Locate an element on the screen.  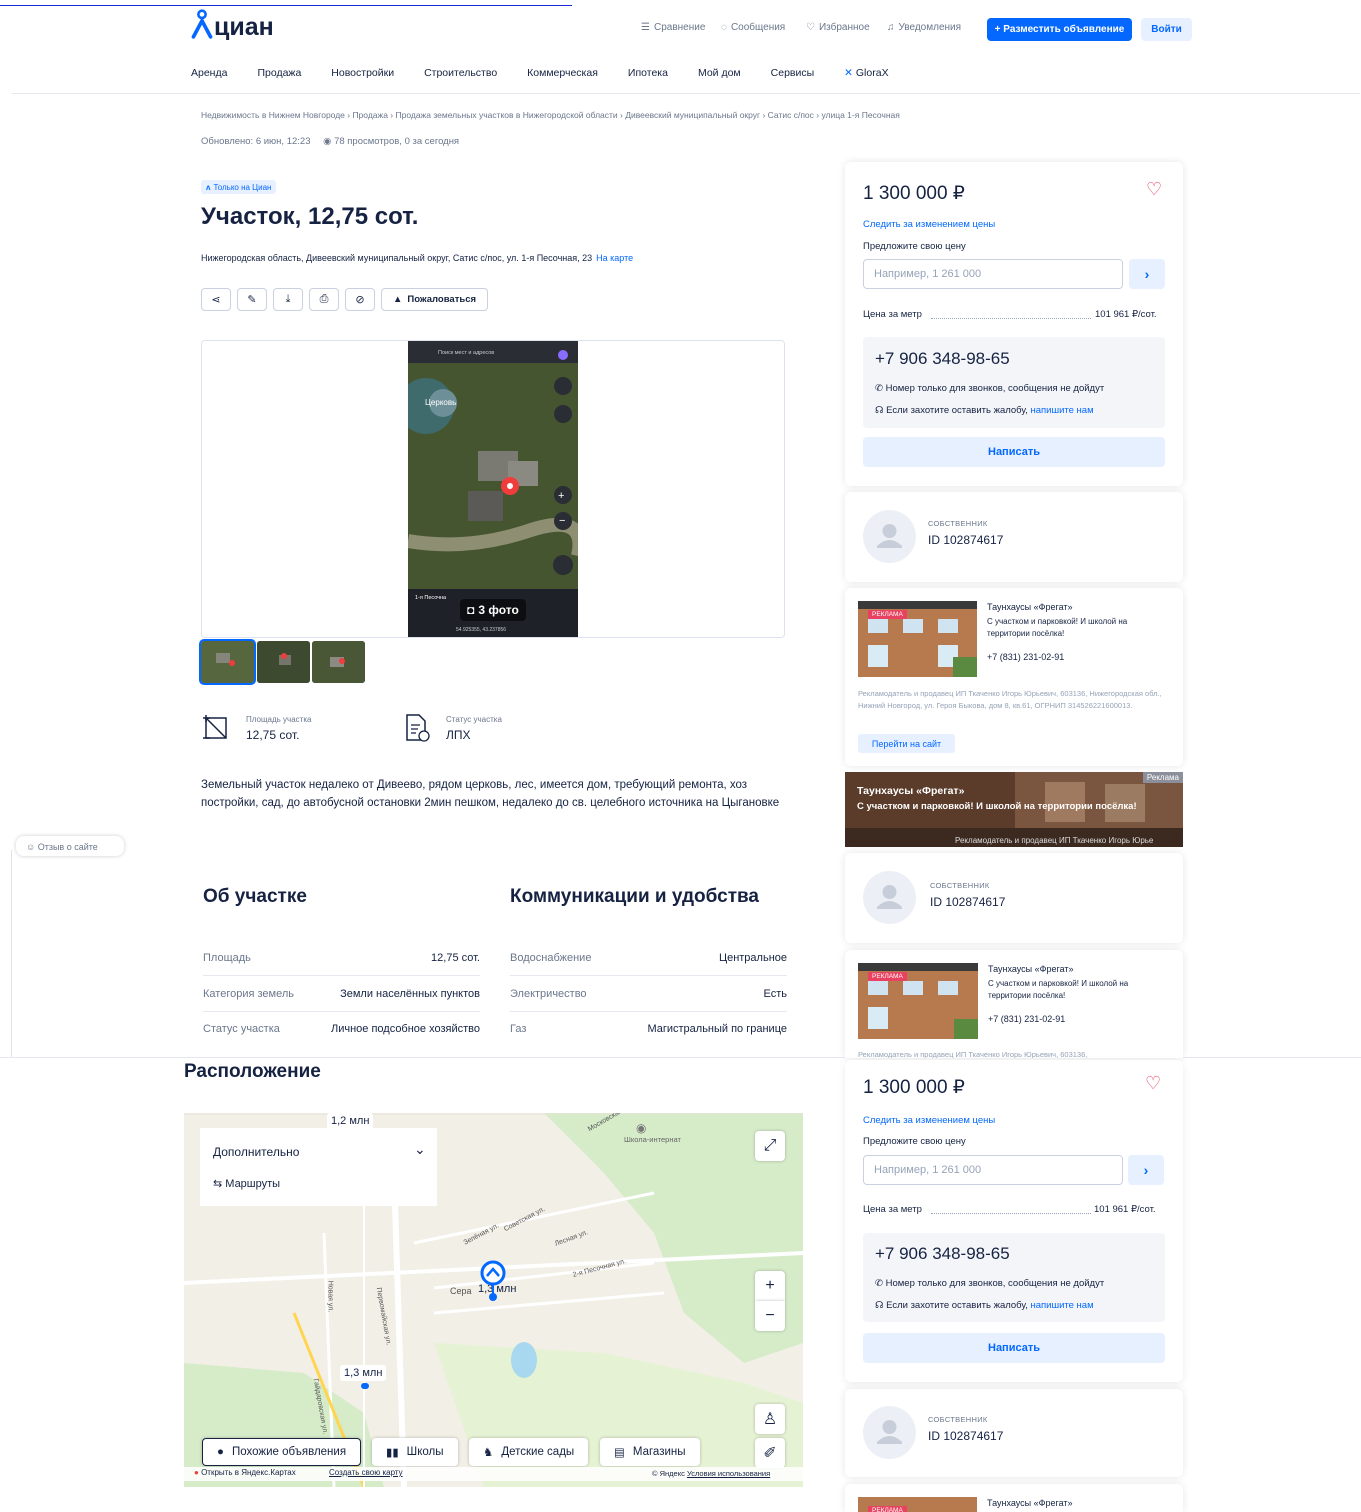
location-marker-icon is located at coordinates (493, 1280).